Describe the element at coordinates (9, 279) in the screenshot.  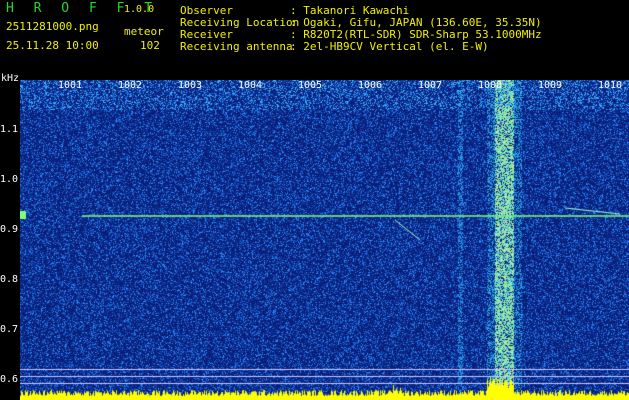
I see `y-tick-label: 0.8` at that location.